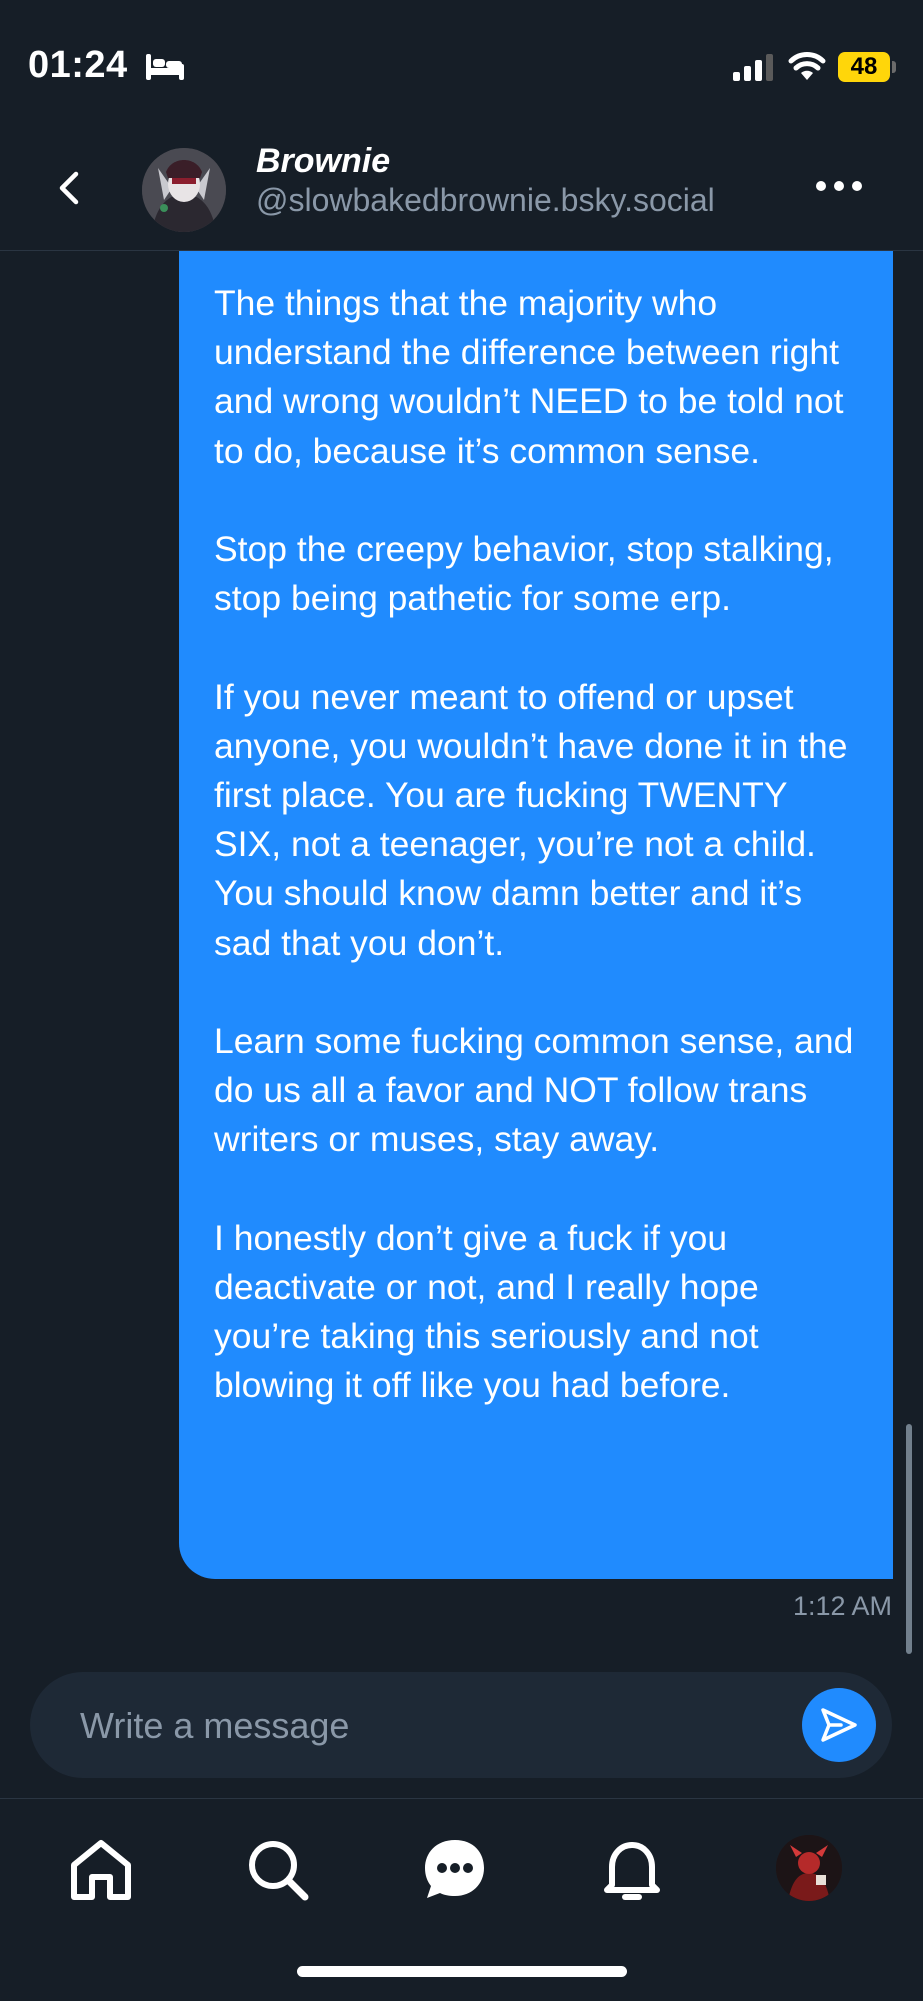 Image resolution: width=923 pixels, height=2001 pixels. What do you see at coordinates (839, 186) in the screenshot?
I see `more-options-icon` at bounding box center [839, 186].